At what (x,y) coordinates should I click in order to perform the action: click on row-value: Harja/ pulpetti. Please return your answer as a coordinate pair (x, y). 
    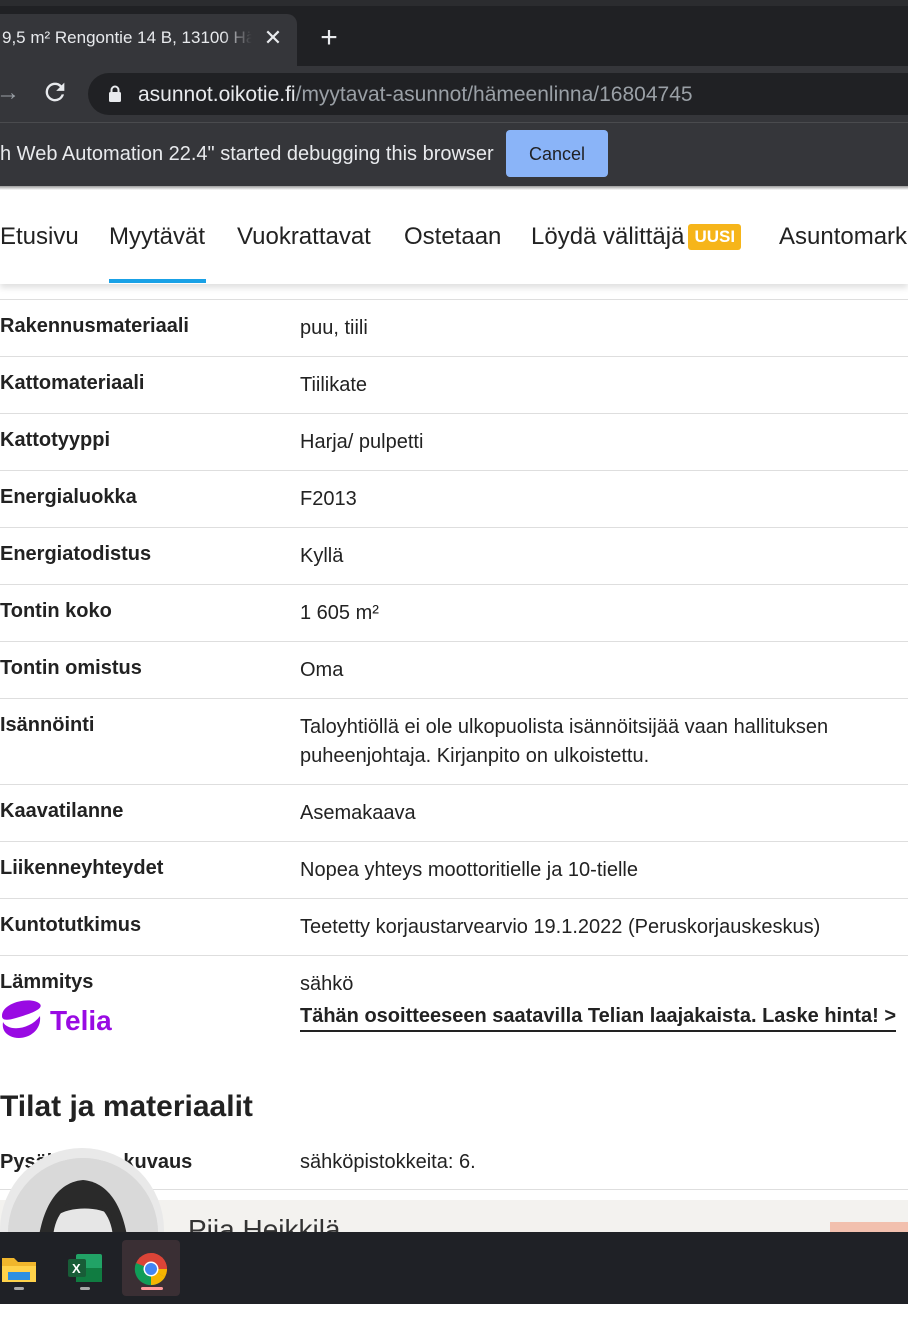
    Looking at the image, I should click on (362, 442).